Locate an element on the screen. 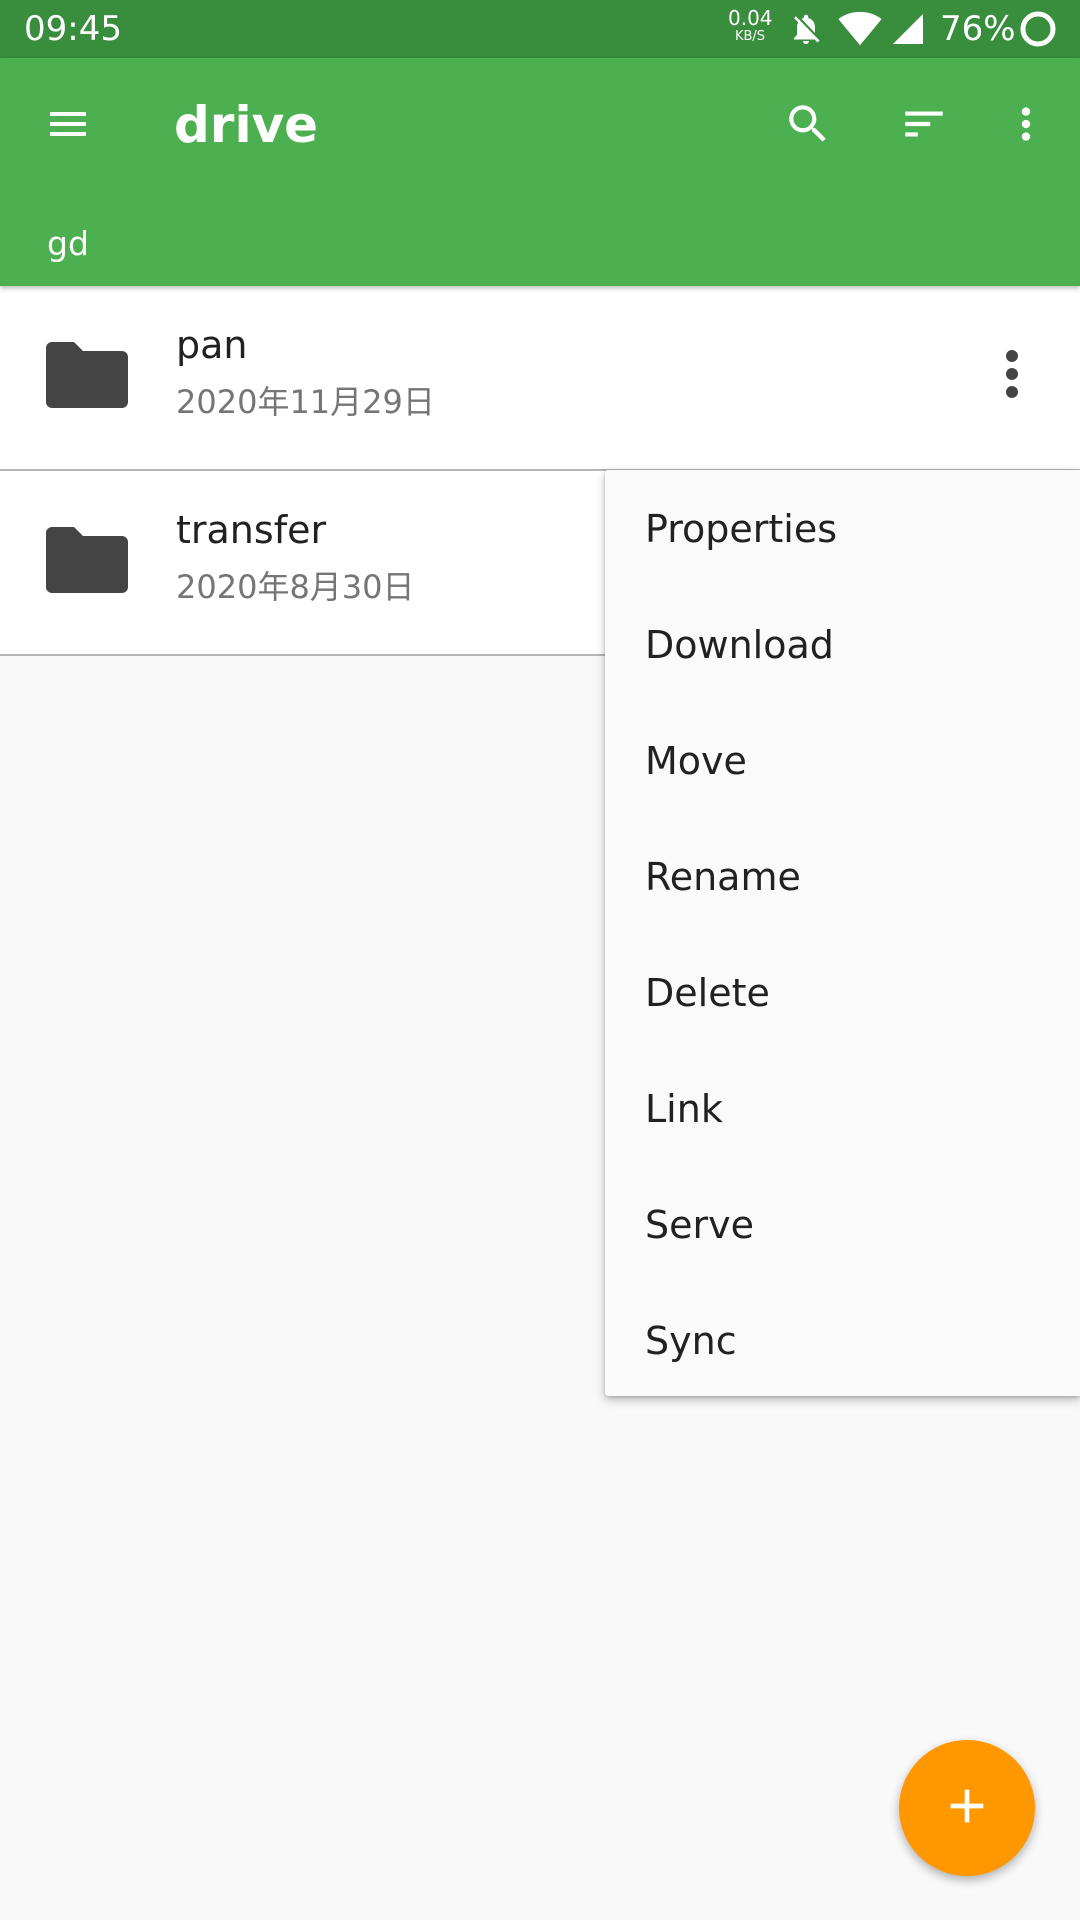 The height and width of the screenshot is (1920, 1080). file-date: 2020年11月29日 is located at coordinates (305, 402).